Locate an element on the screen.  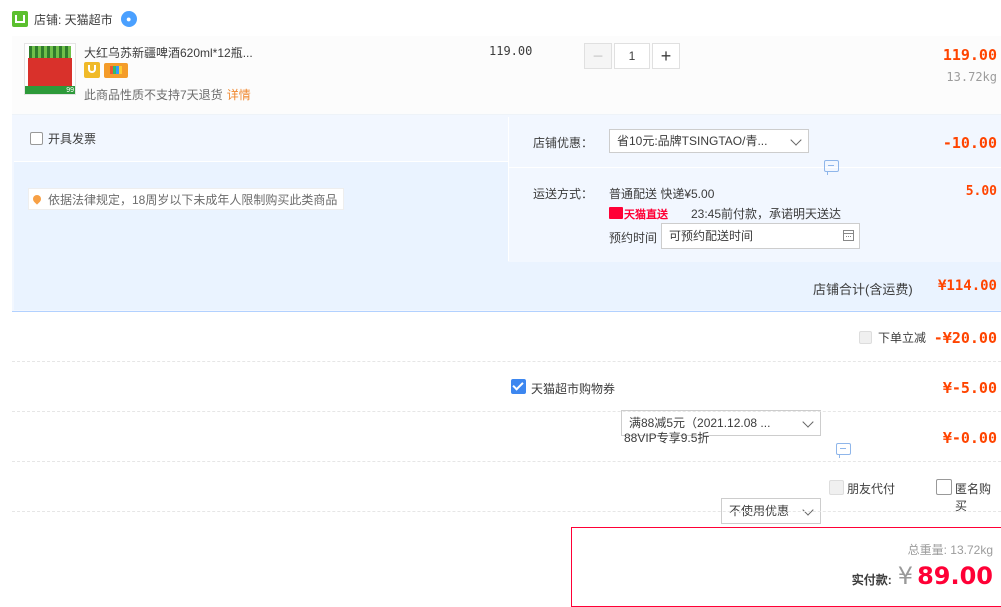
order-discount-amount: -¥20.00 is located at coordinates (965, 338).